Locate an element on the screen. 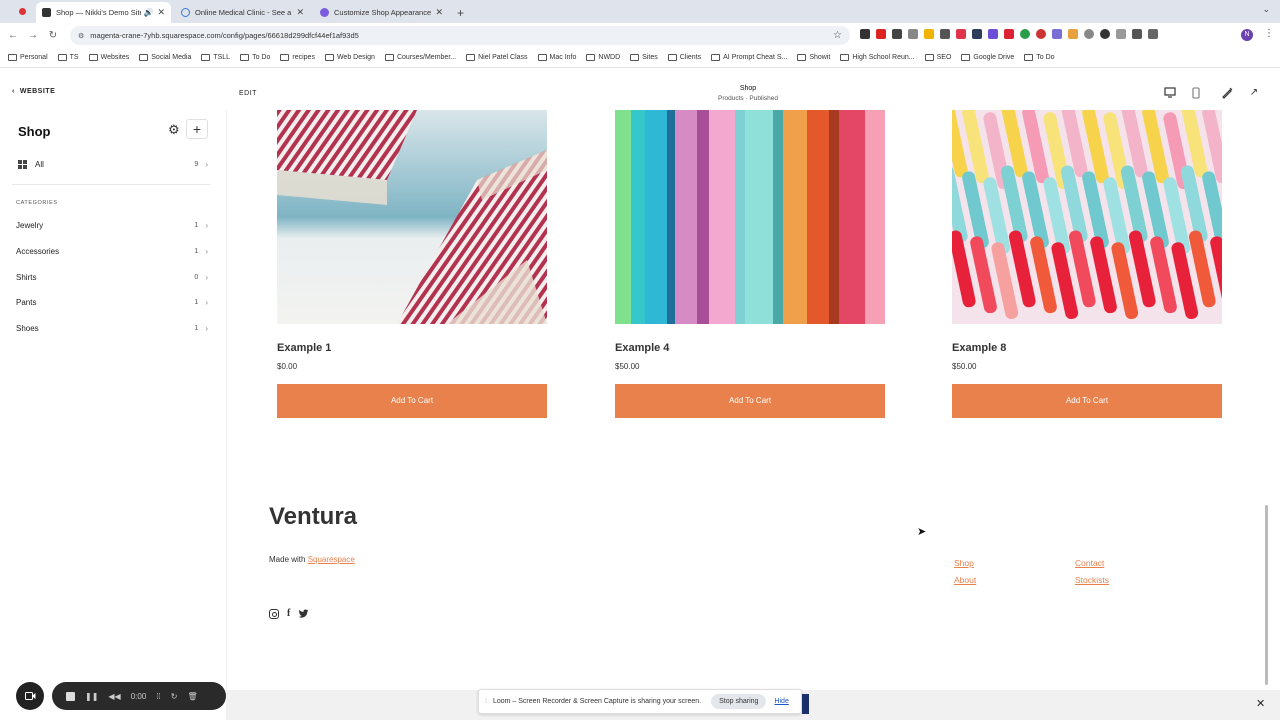  footer-link-stockists: Stockists is located at coordinates (1092, 583).